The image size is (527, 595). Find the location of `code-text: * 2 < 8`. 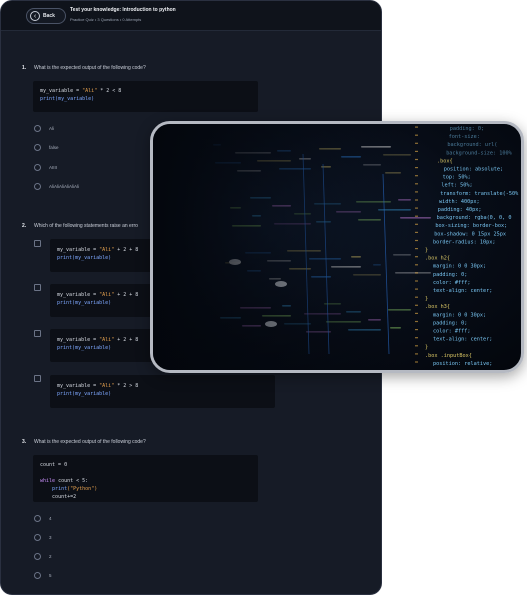

code-text: * 2 < 8 is located at coordinates (109, 91).